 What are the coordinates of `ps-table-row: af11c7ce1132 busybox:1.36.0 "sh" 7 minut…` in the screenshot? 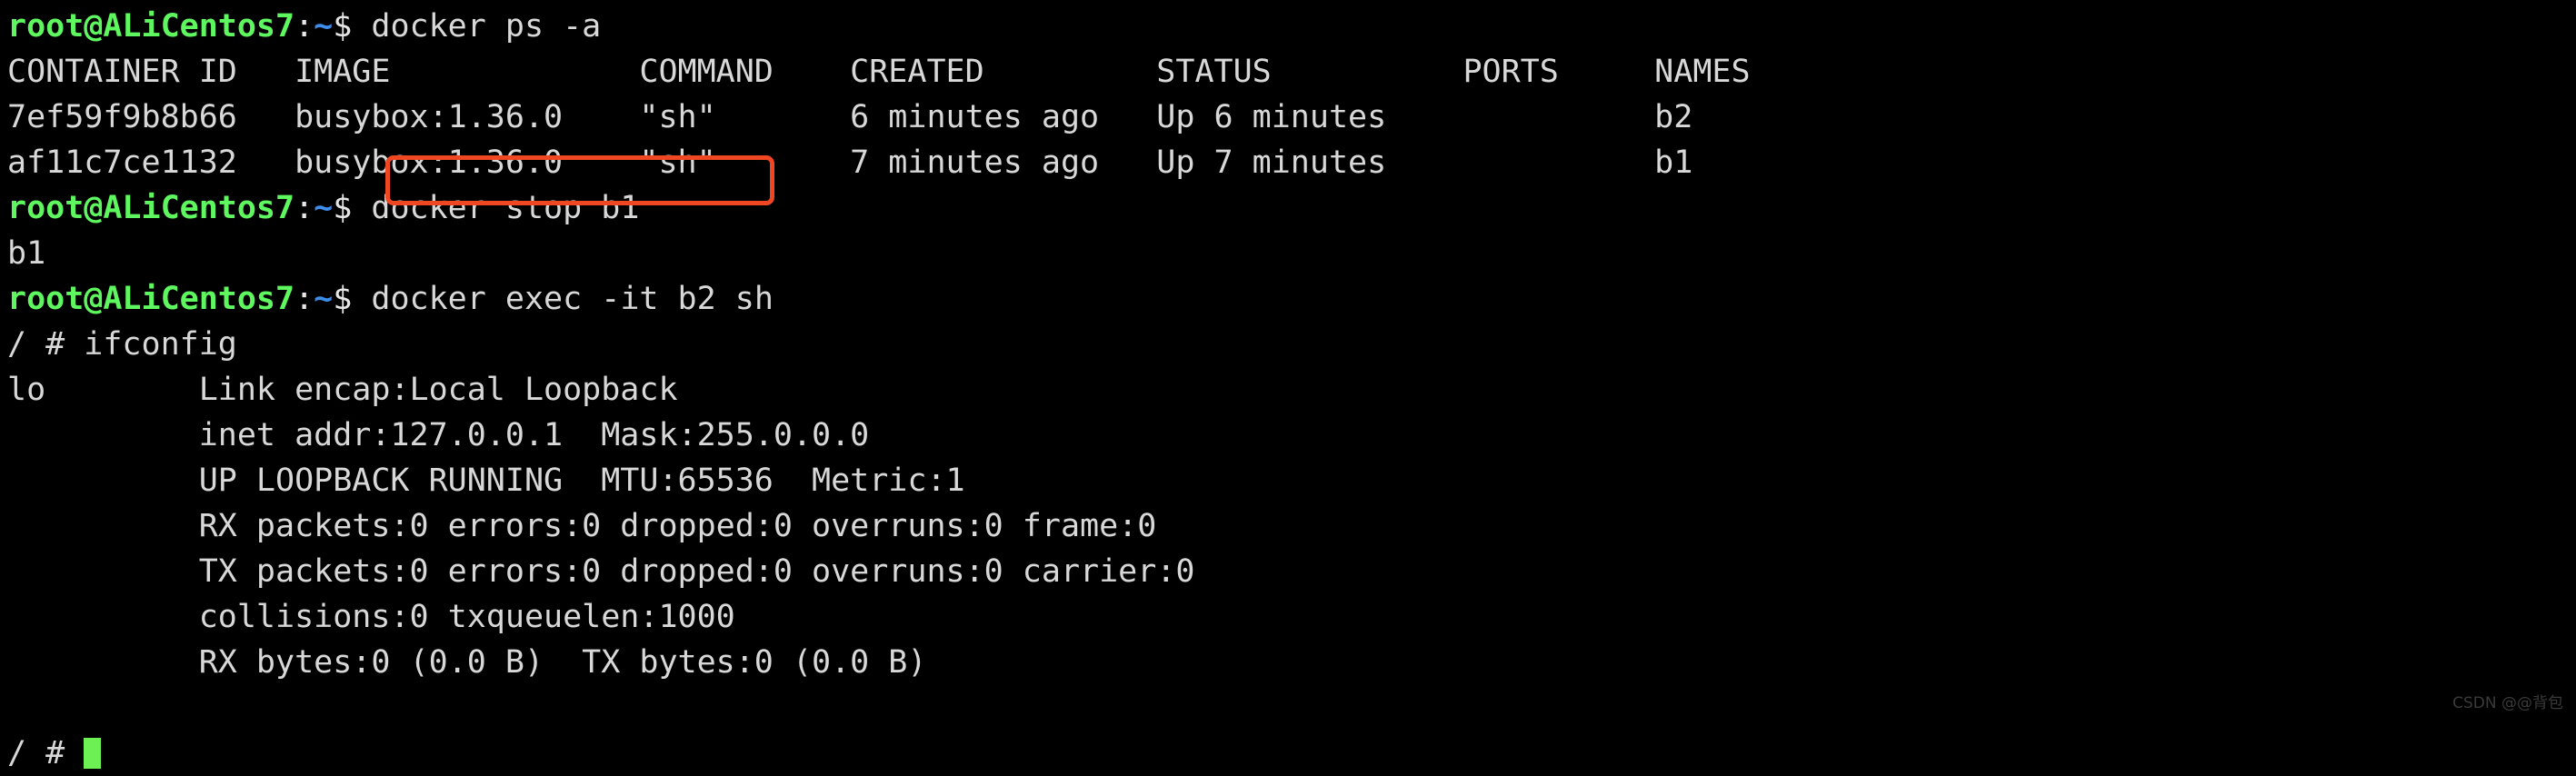 It's located at (850, 163).